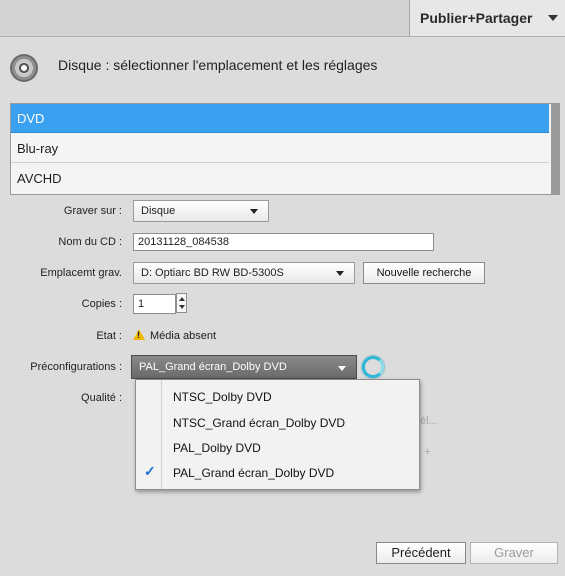 This screenshot has height=576, width=565. Describe the element at coordinates (514, 553) in the screenshot. I see `graver-button: Graver` at that location.